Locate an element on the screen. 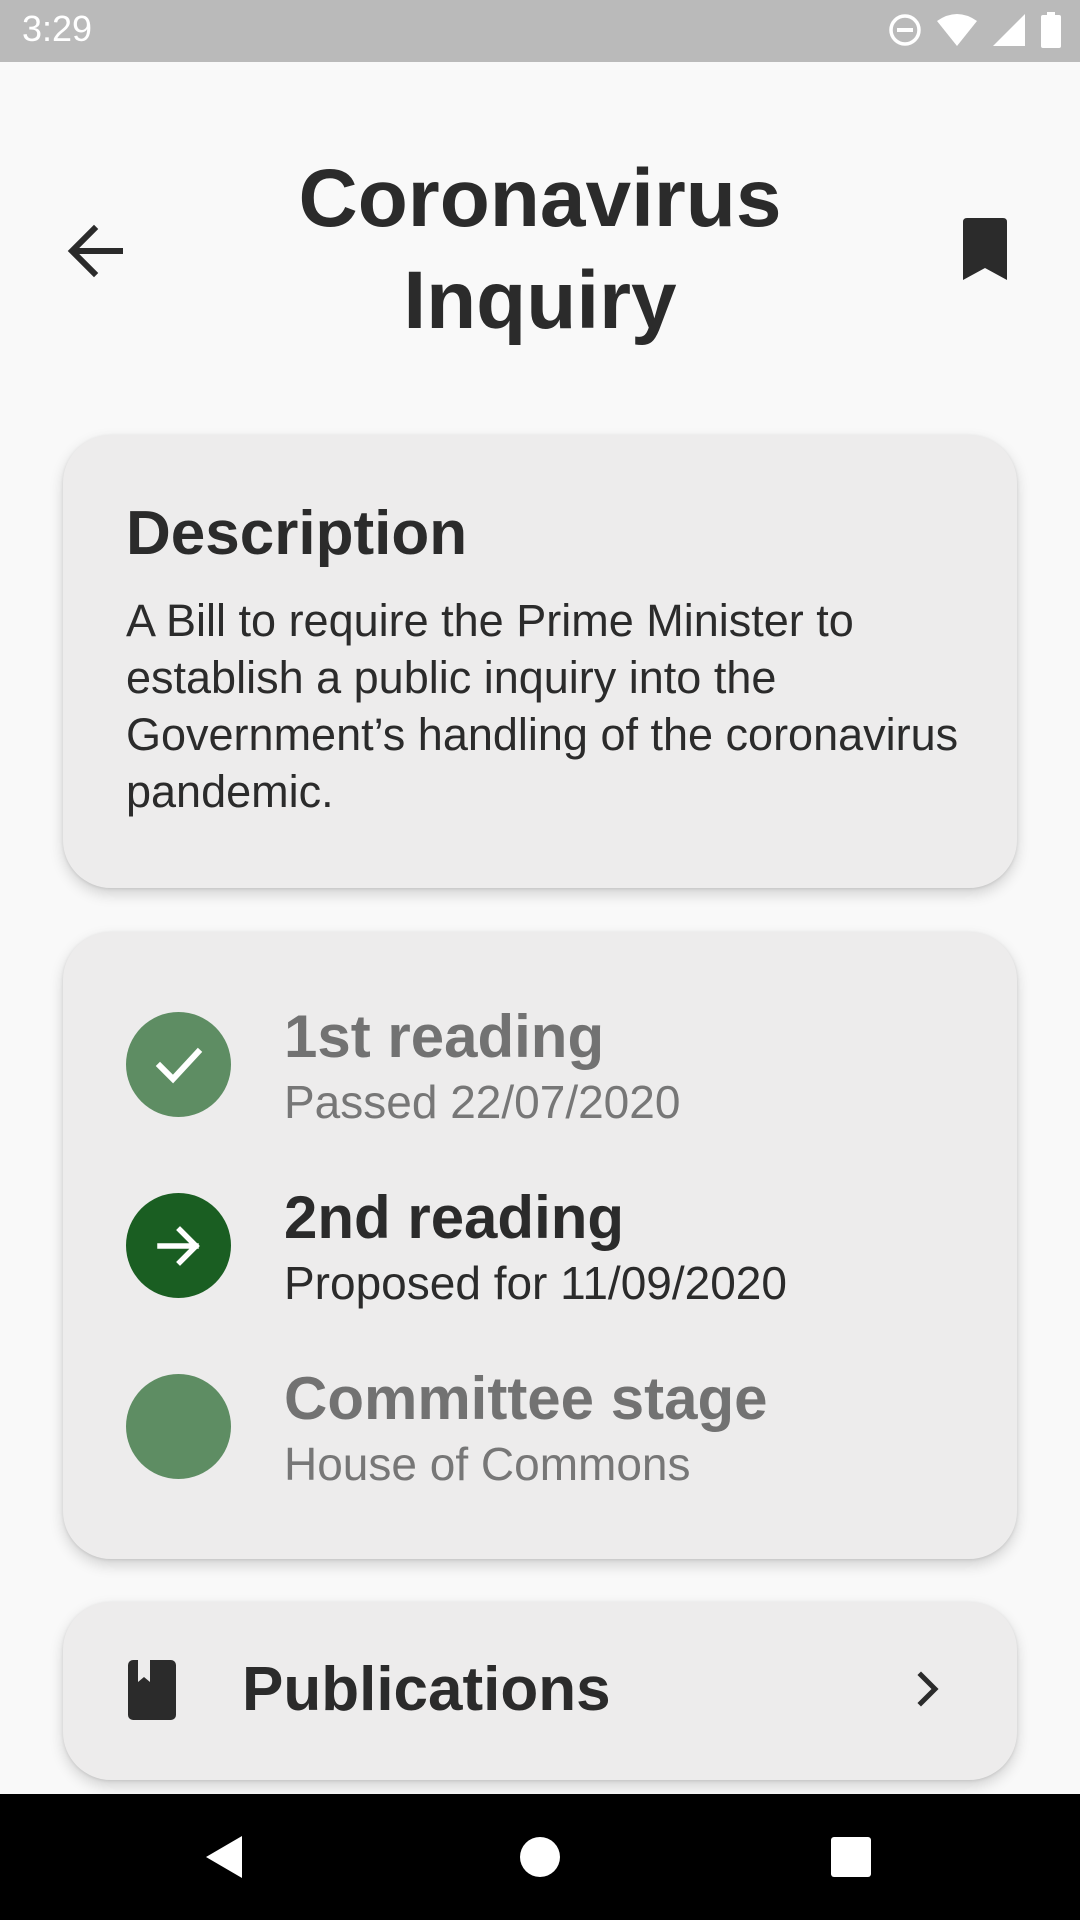 This screenshot has width=1080, height=1920. stage-completed-indicator is located at coordinates (178, 1064).